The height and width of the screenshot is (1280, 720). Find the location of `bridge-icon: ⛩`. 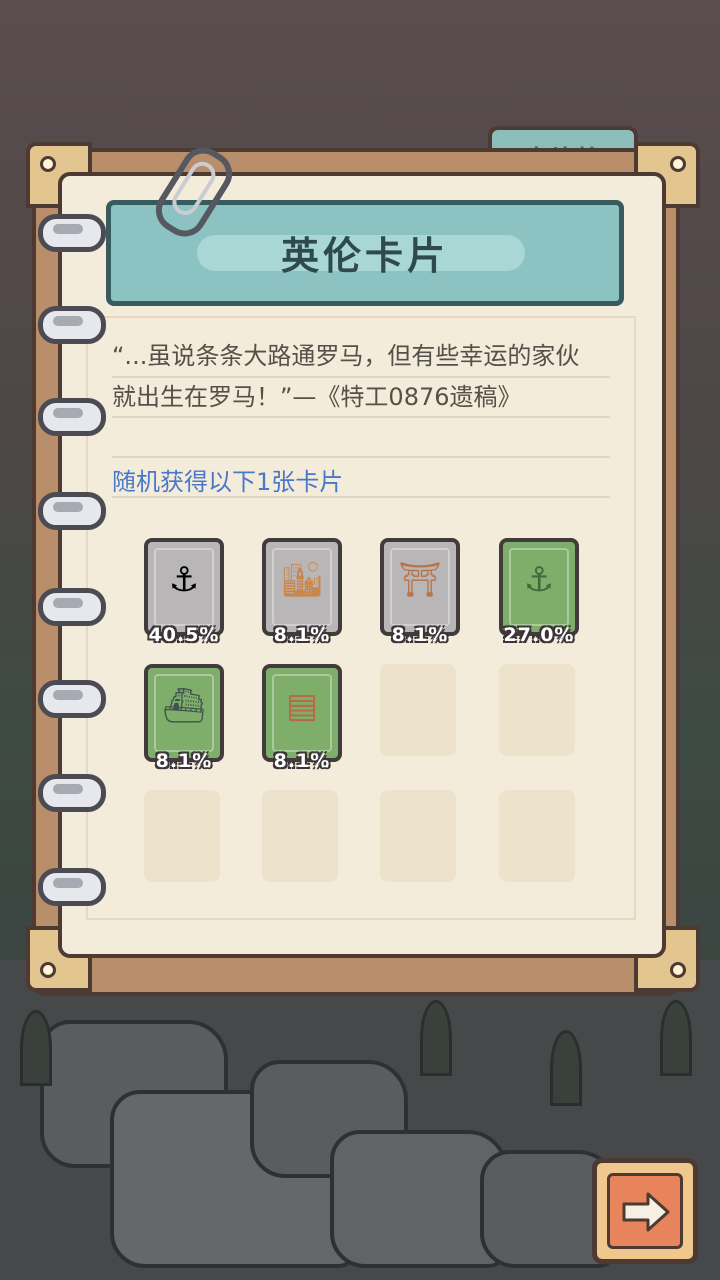

bridge-icon: ⛩ is located at coordinates (420, 580).